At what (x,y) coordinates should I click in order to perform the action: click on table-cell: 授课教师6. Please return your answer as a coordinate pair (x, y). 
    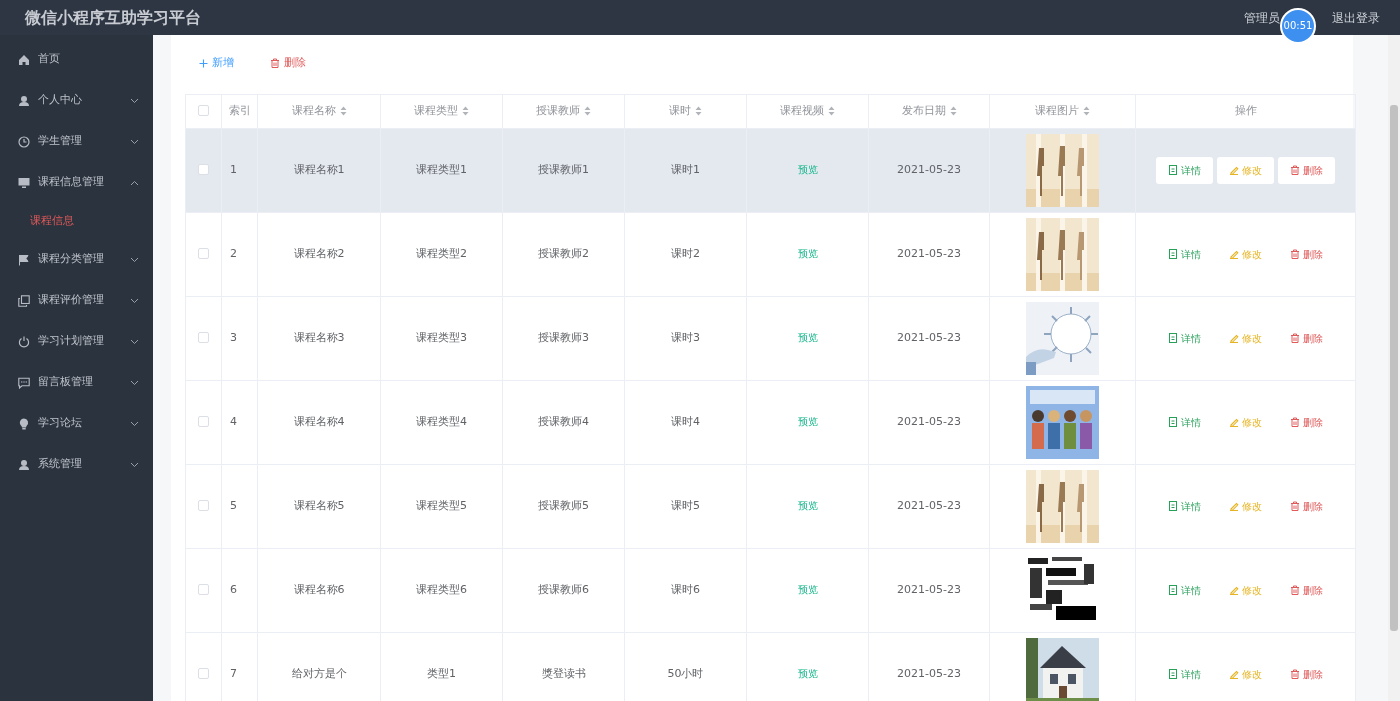
    Looking at the image, I should click on (563, 589).